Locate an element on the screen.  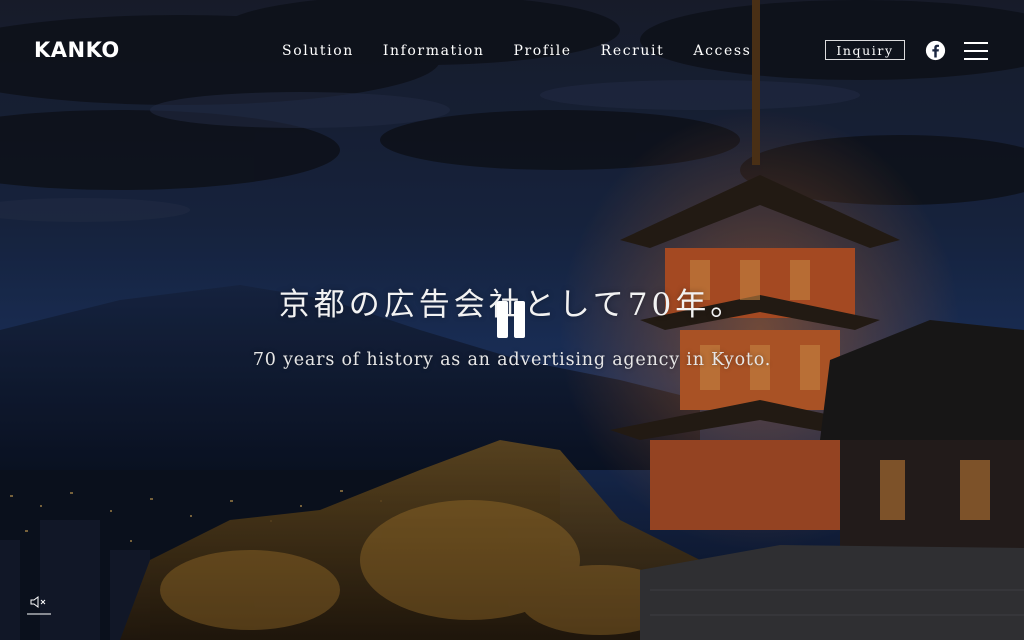
logo: KANKO is located at coordinates (77, 50).